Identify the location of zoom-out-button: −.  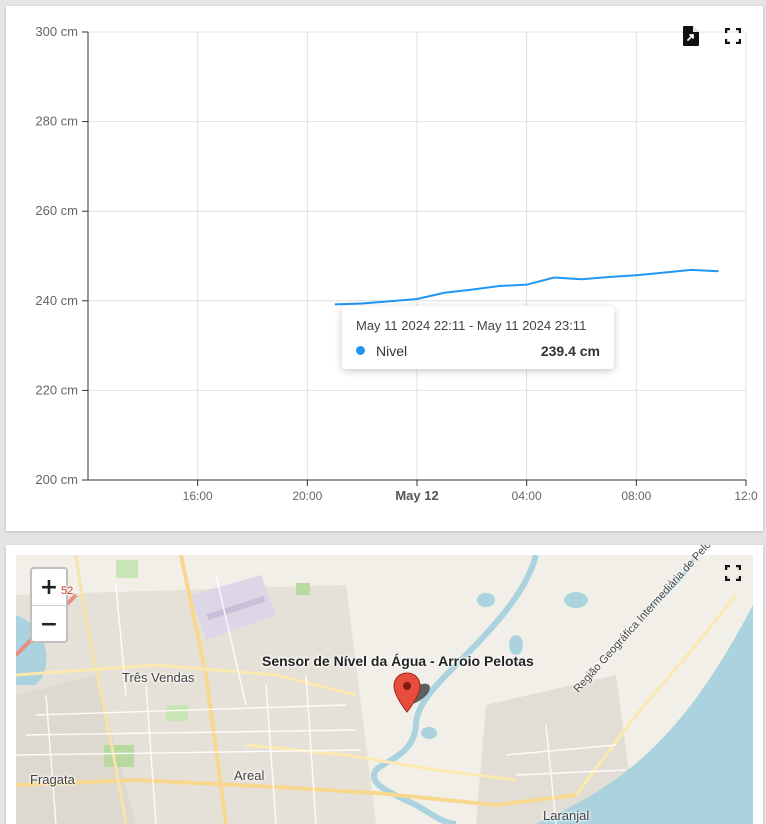
(49, 623).